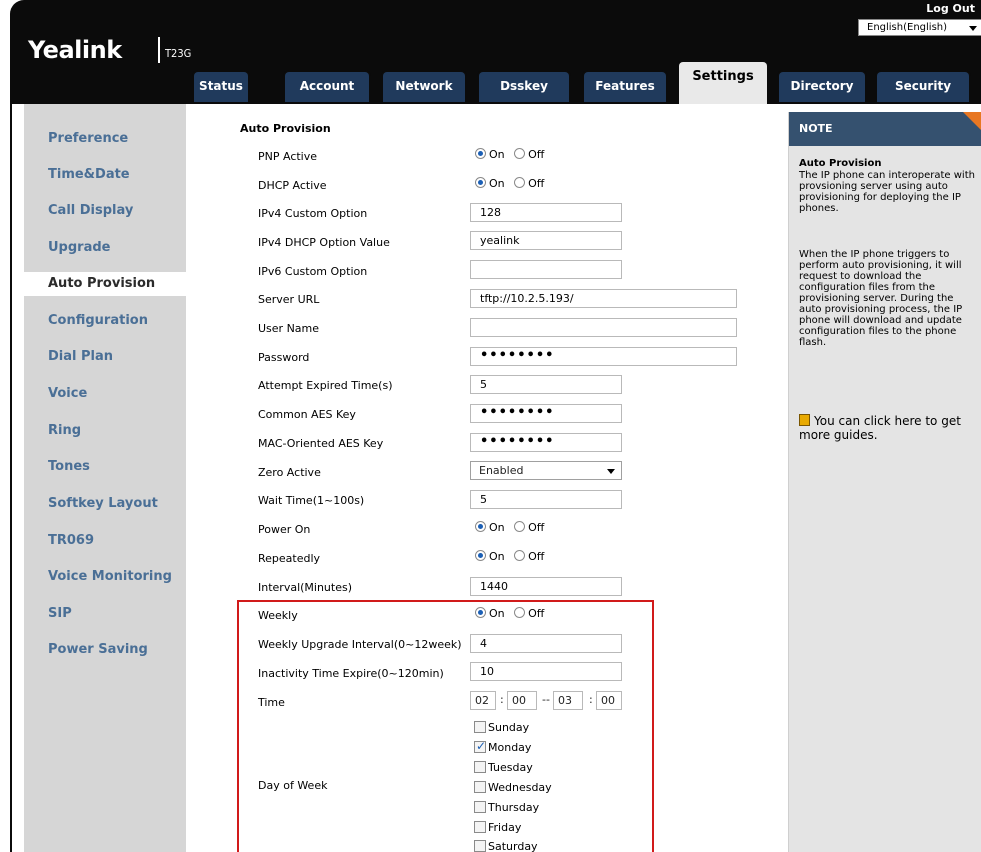 The image size is (981, 852). I want to click on inactivity-time-expire-input: 10, so click(546, 671).